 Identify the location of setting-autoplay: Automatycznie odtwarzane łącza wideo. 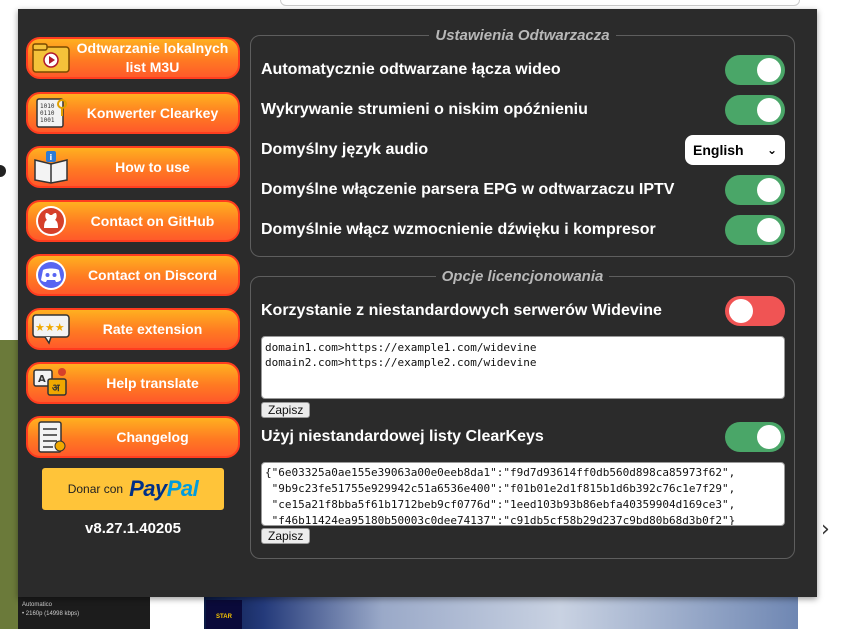
(523, 70).